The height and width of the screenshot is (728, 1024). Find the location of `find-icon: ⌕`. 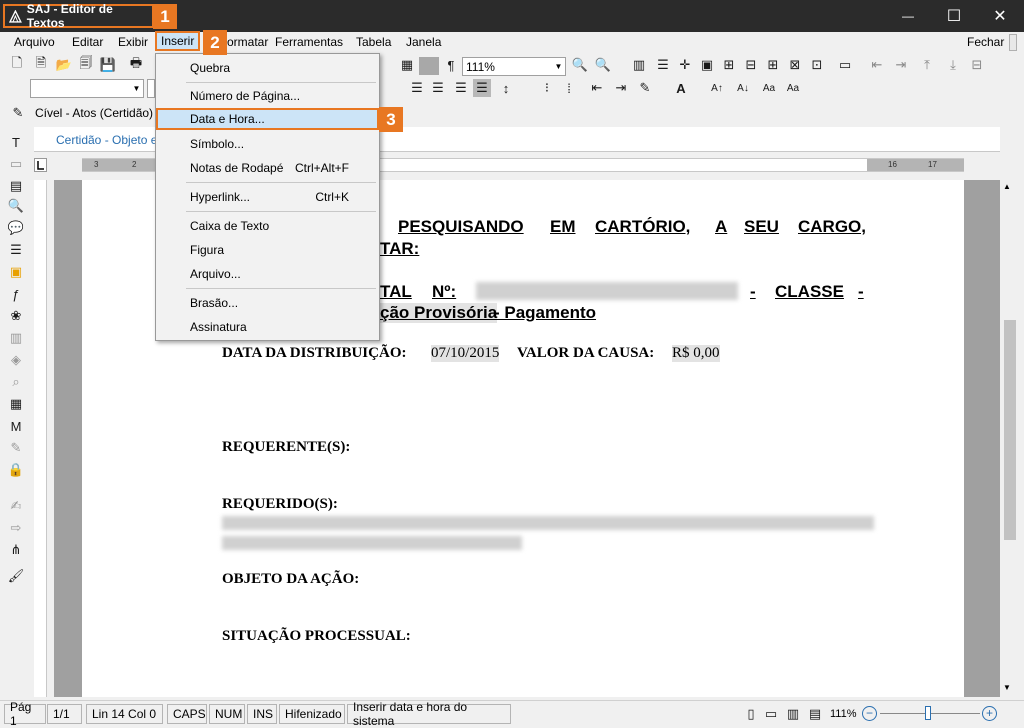

find-icon: ⌕ is located at coordinates (16, 382).